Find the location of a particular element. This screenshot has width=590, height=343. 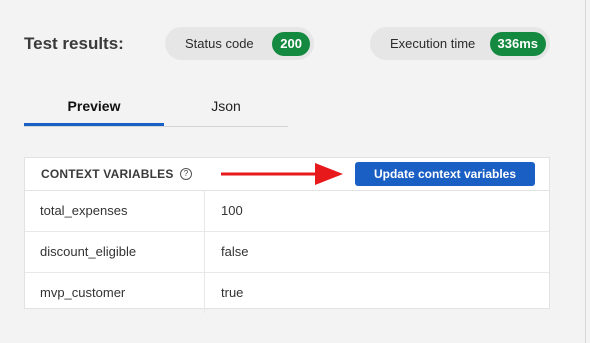

test-results-title: Test results: is located at coordinates (74, 43).